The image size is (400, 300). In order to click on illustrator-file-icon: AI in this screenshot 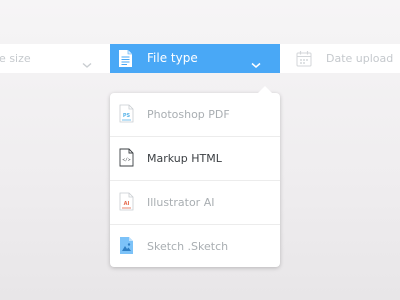, I will do `click(126, 203)`.